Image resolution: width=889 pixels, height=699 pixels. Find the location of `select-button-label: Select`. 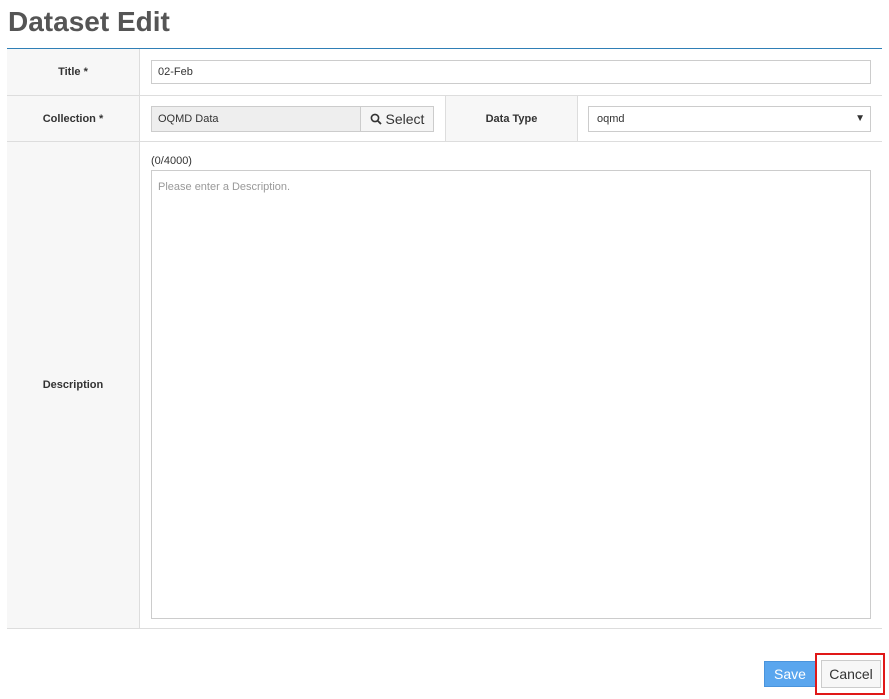

select-button-label: Select is located at coordinates (405, 119).